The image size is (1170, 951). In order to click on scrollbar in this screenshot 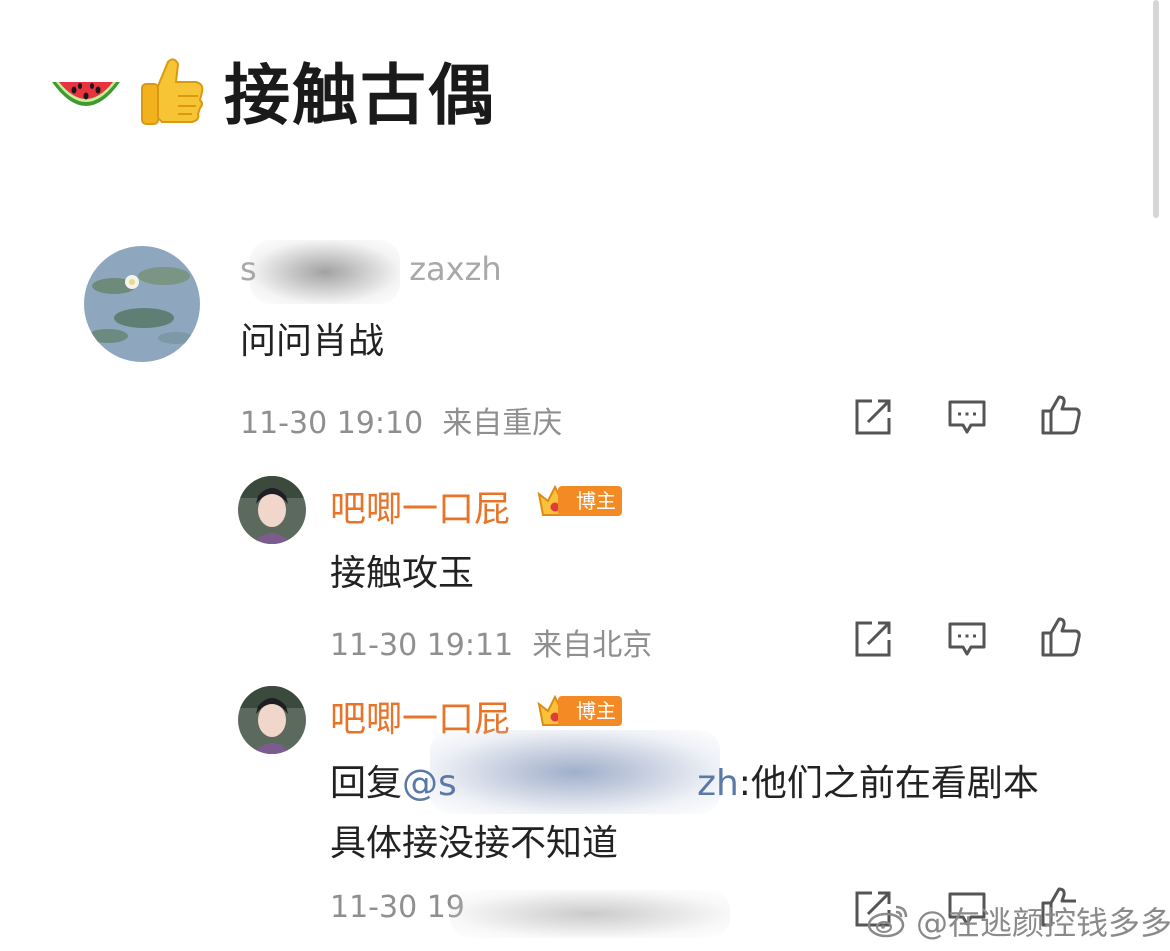, I will do `click(1156, 109)`.